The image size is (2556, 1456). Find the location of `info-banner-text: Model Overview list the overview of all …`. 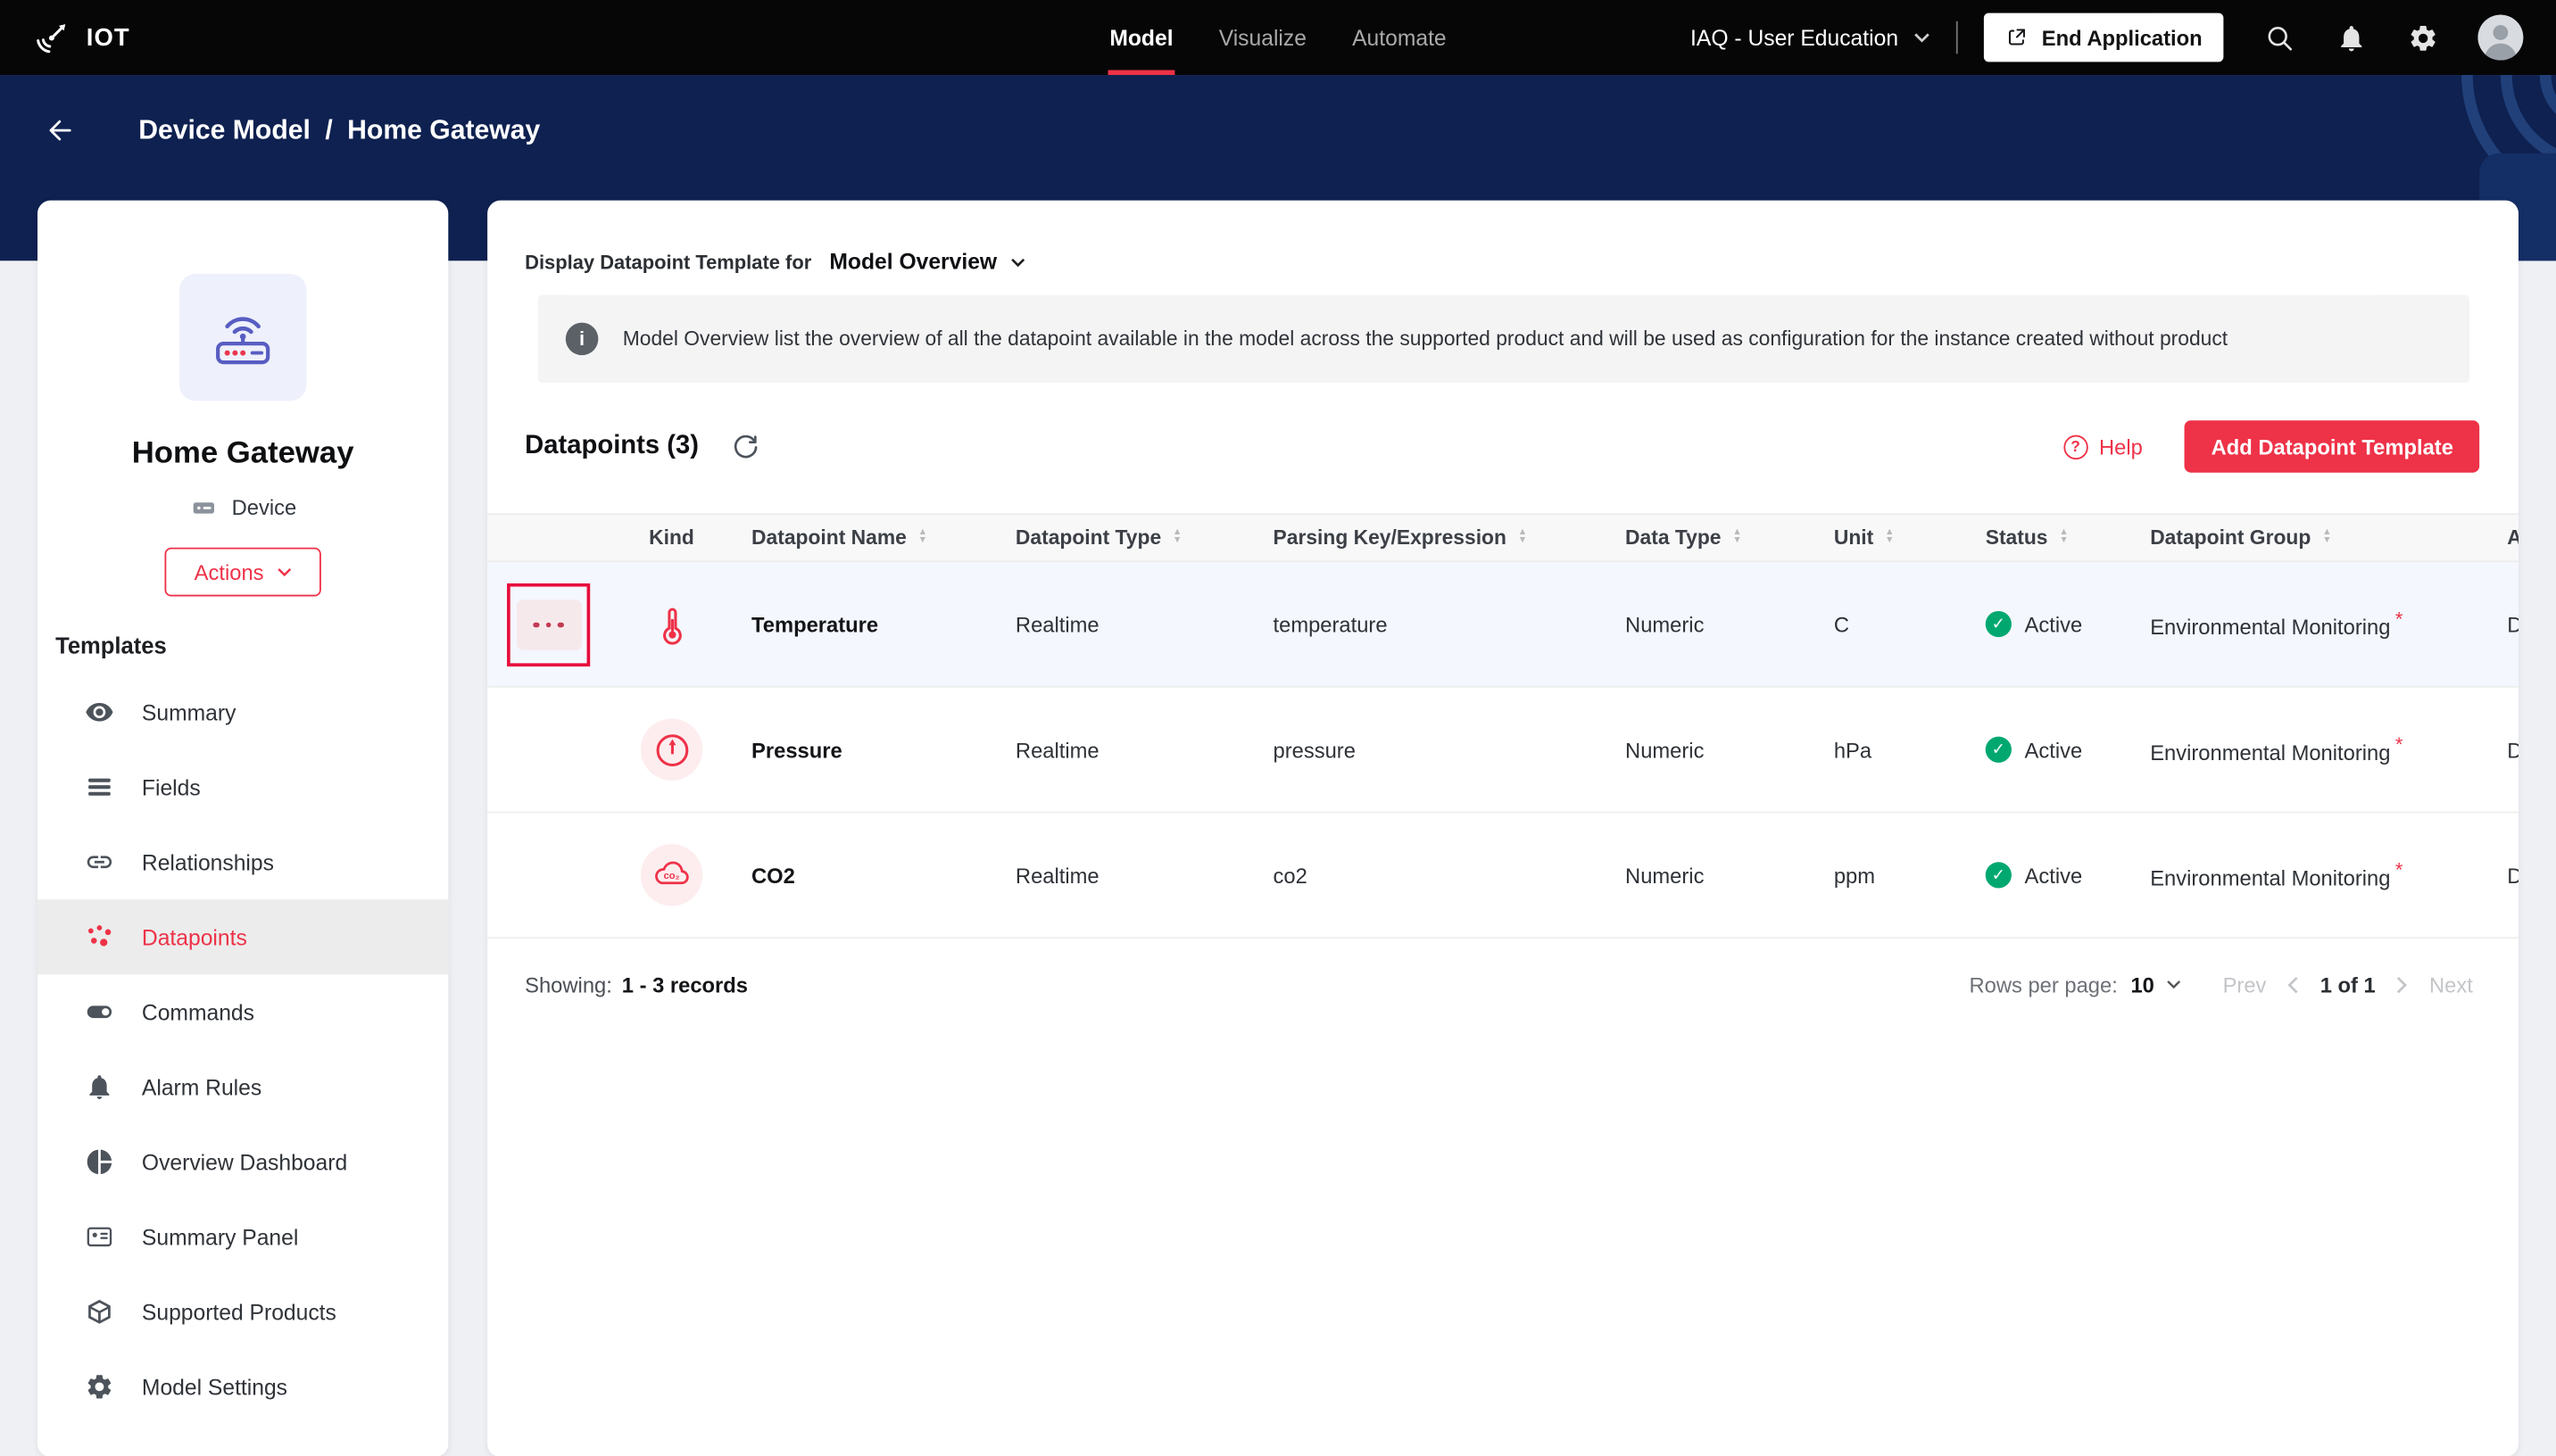

info-banner-text: Model Overview list the overview of all … is located at coordinates (1425, 339).